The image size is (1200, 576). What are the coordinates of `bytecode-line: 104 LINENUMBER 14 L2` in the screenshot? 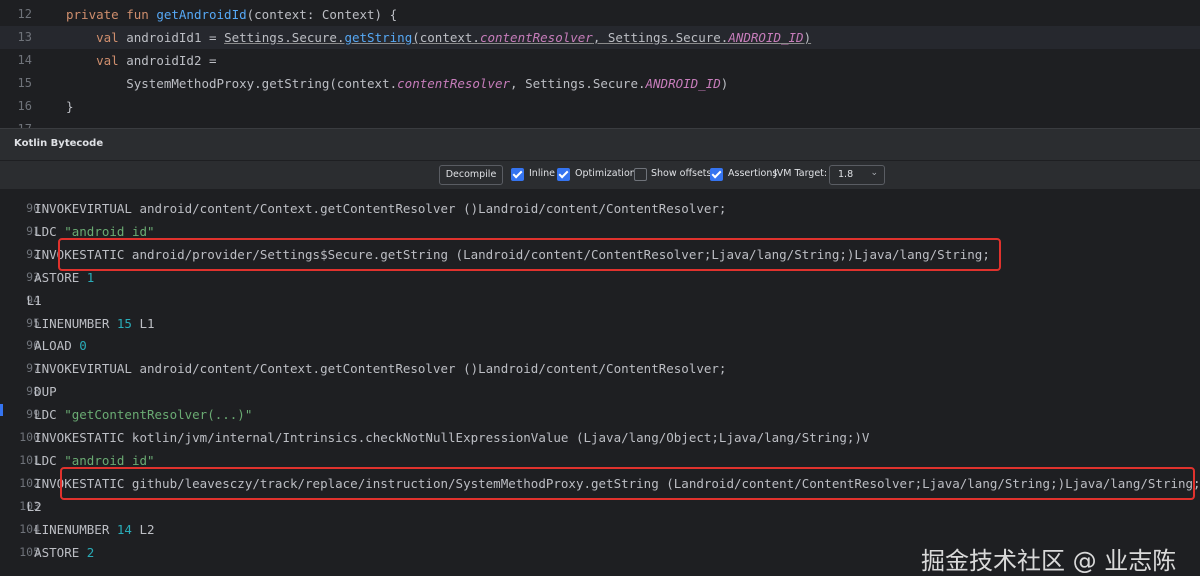 It's located at (600, 529).